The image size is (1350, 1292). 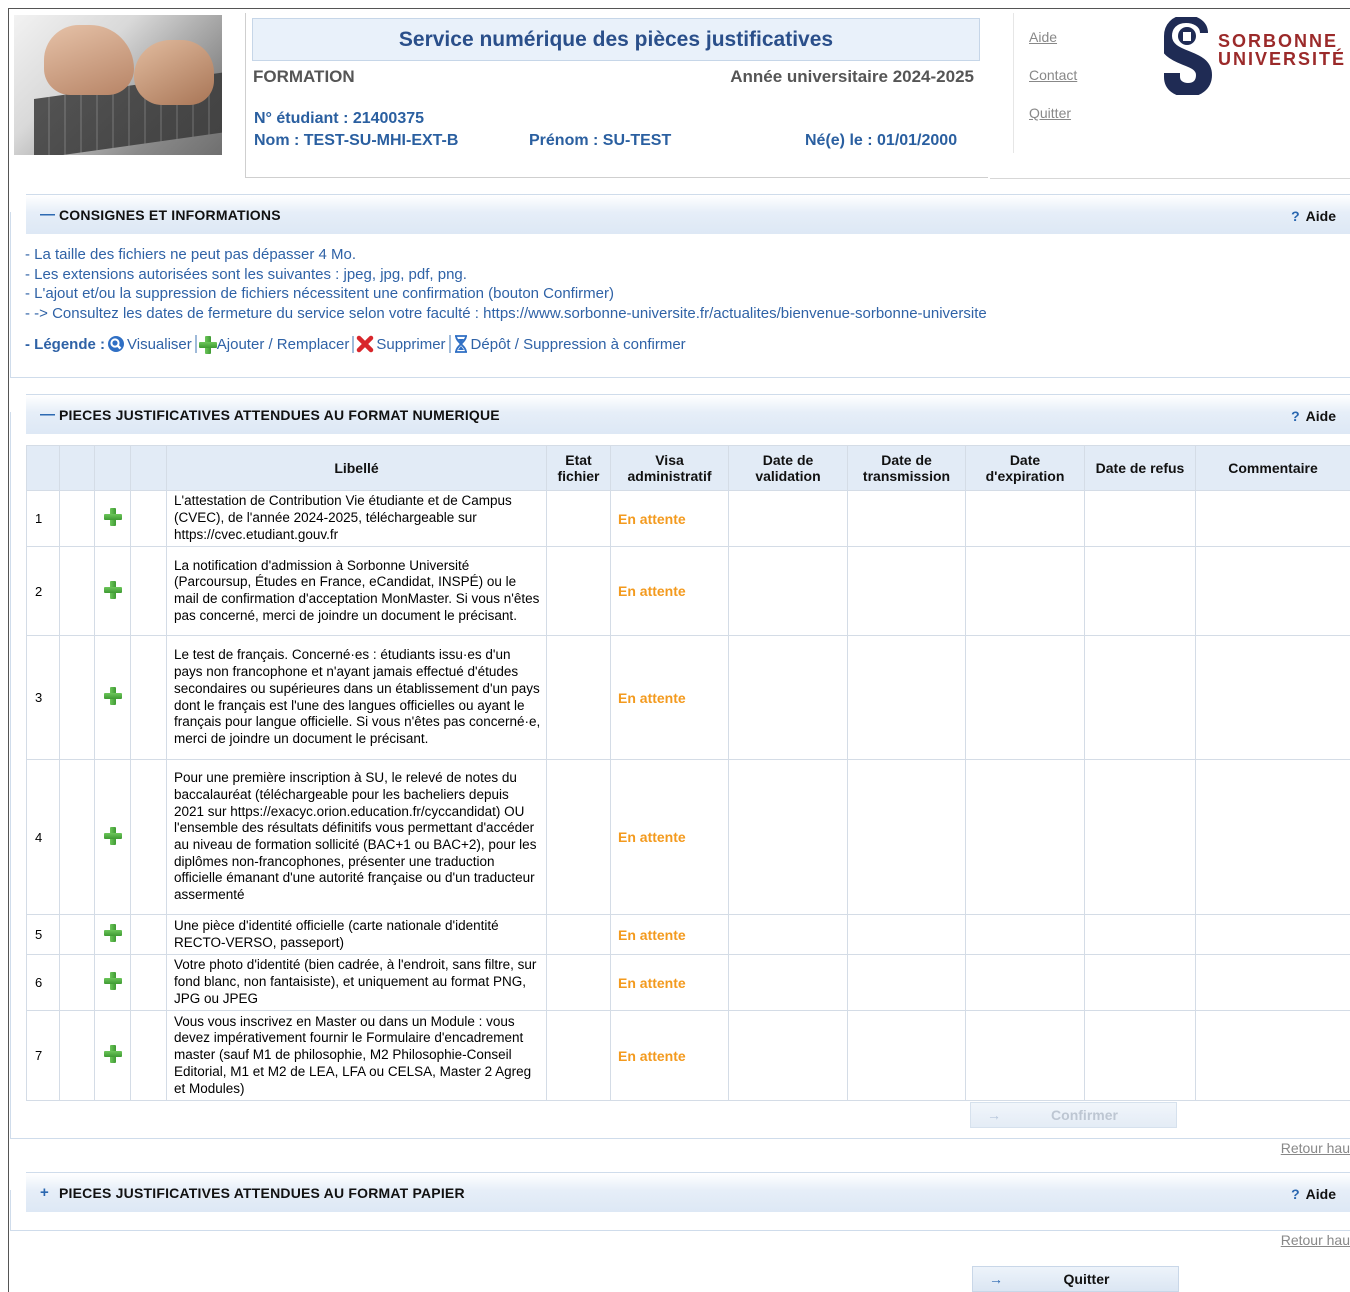 What do you see at coordinates (207, 345) in the screenshot?
I see `add-icon` at bounding box center [207, 345].